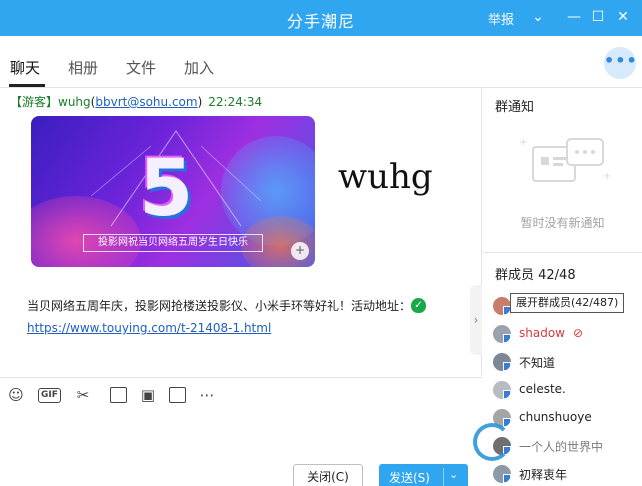 The height and width of the screenshot is (486, 642). I want to click on maximize-icon: ☐, so click(598, 17).